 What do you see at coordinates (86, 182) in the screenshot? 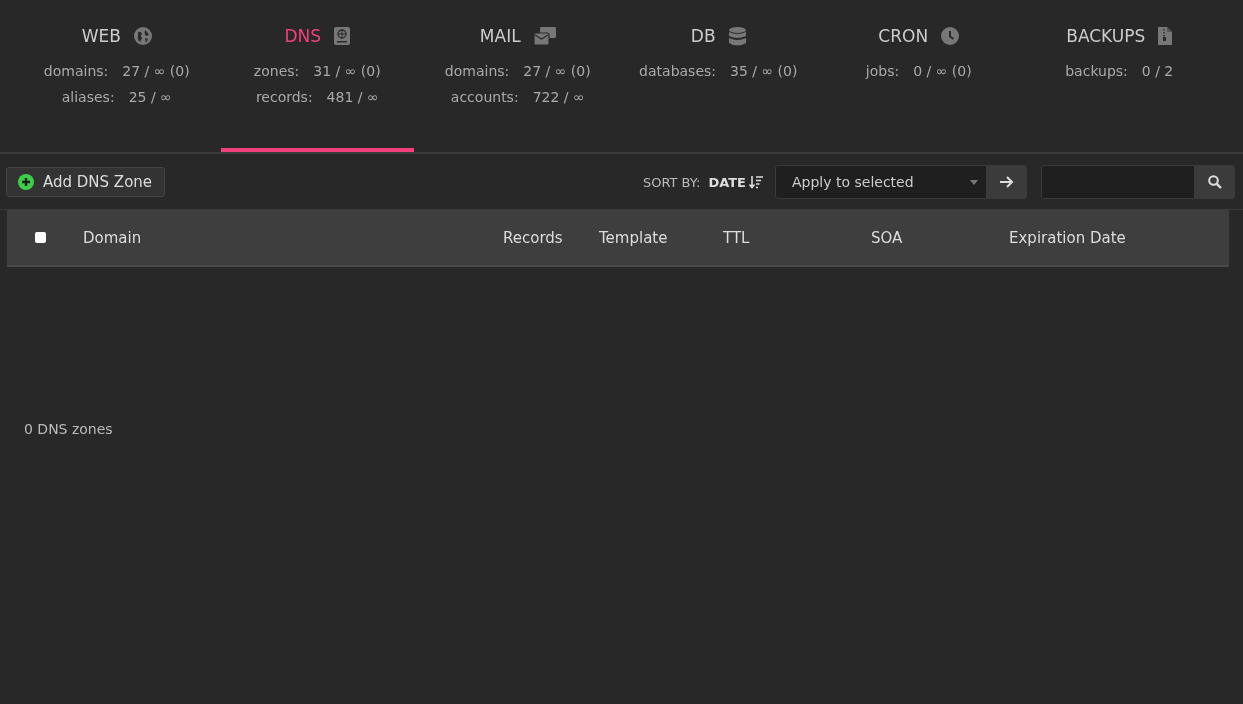
I see `add-dns-zone-button: Add DNS Zone` at bounding box center [86, 182].